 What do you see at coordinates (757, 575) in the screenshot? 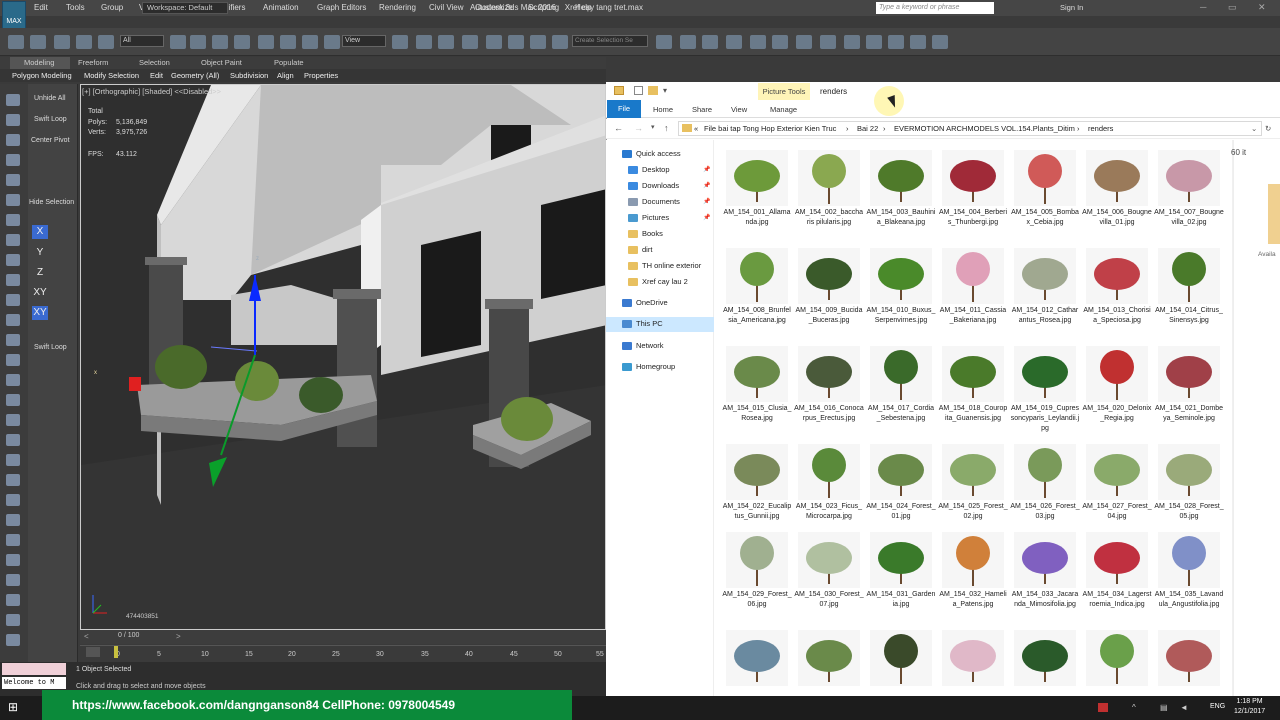
I see `file-tile: AM_154_029_Forest_06.jpg` at bounding box center [757, 575].